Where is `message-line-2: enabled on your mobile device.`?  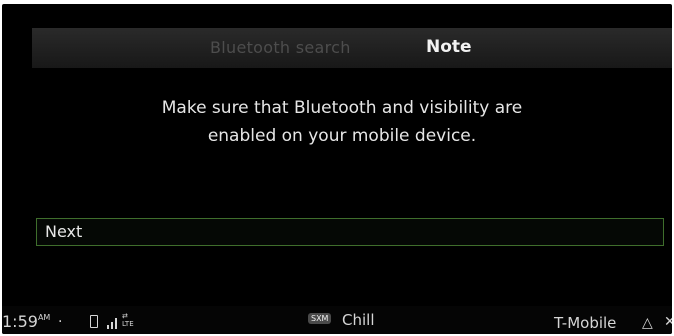
message-line-2: enabled on your mobile device. is located at coordinates (342, 136).